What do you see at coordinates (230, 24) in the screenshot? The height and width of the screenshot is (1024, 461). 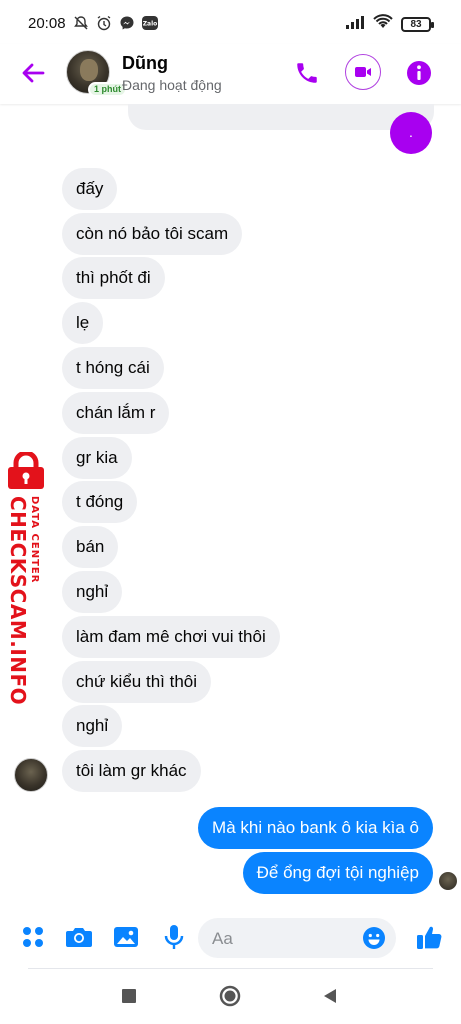 I see `status-bar: 20:08 Zalo 83` at bounding box center [230, 24].